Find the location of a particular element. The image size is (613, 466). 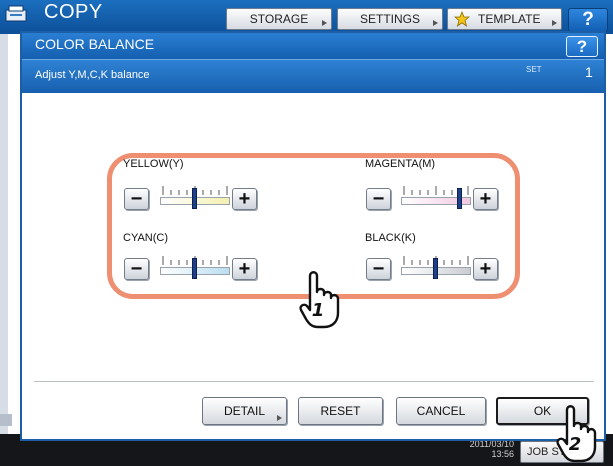

callout-number-1: 1 is located at coordinates (318, 310).